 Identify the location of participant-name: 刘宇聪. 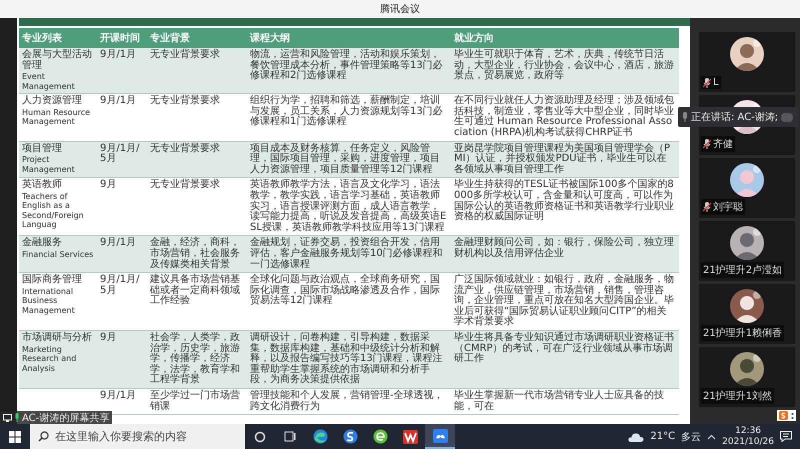
(728, 207).